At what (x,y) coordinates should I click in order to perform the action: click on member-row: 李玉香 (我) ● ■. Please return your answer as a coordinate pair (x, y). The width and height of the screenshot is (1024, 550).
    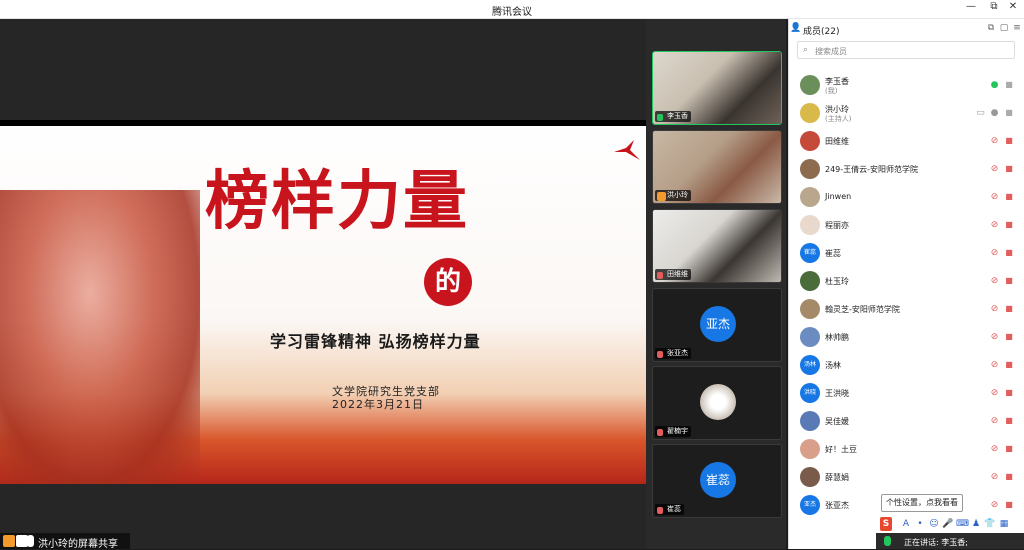
    Looking at the image, I should click on (906, 85).